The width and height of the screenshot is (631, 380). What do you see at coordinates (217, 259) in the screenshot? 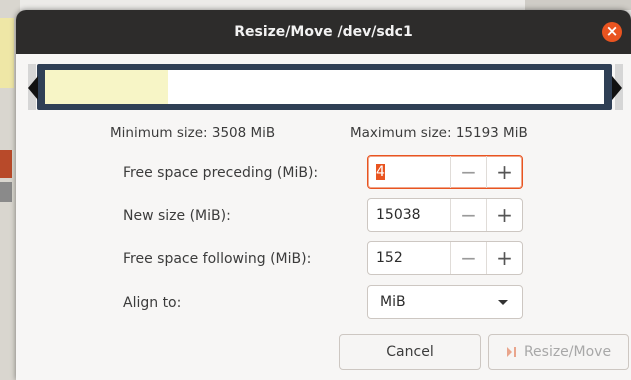
I see `free-space-following-label: Free space following (MiB):` at bounding box center [217, 259].